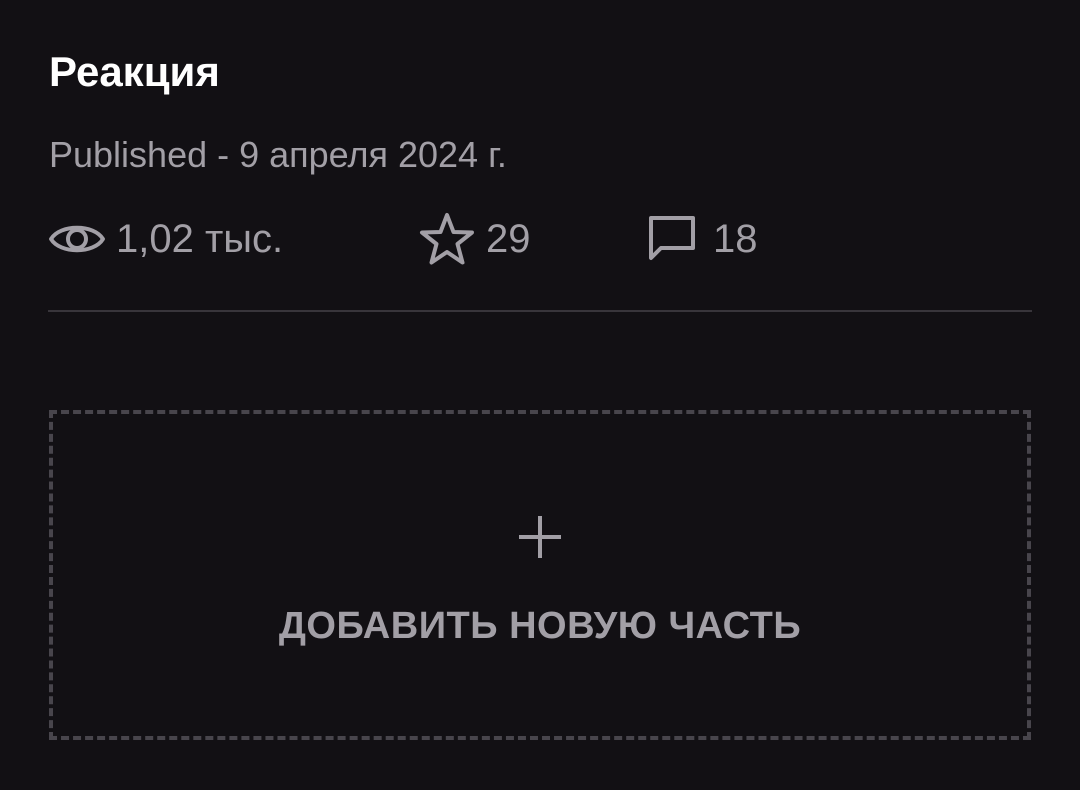 The image size is (1080, 790). What do you see at coordinates (134, 71) in the screenshot?
I see `part-title: Реакция` at bounding box center [134, 71].